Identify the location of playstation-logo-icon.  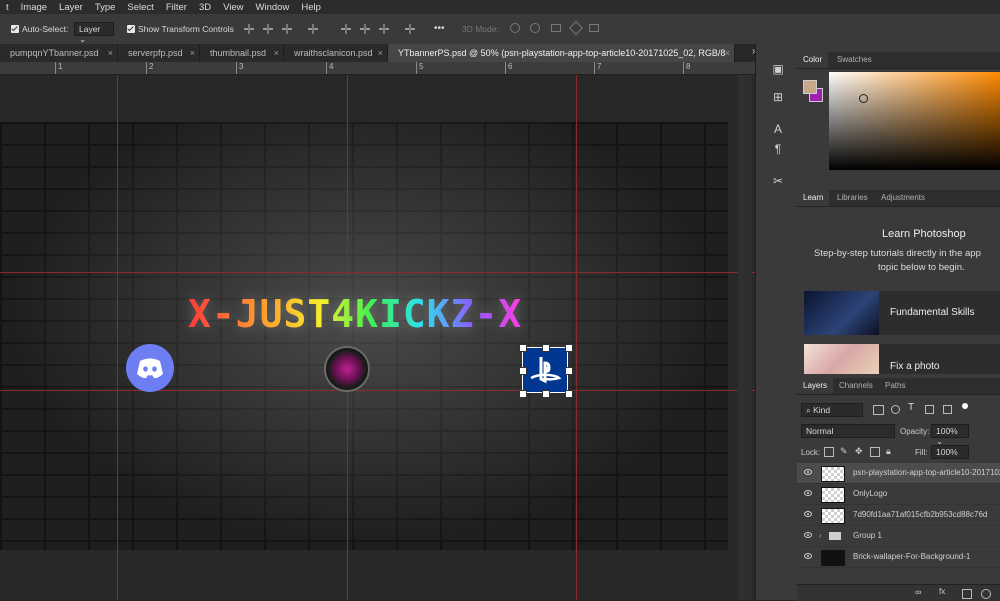
(545, 370).